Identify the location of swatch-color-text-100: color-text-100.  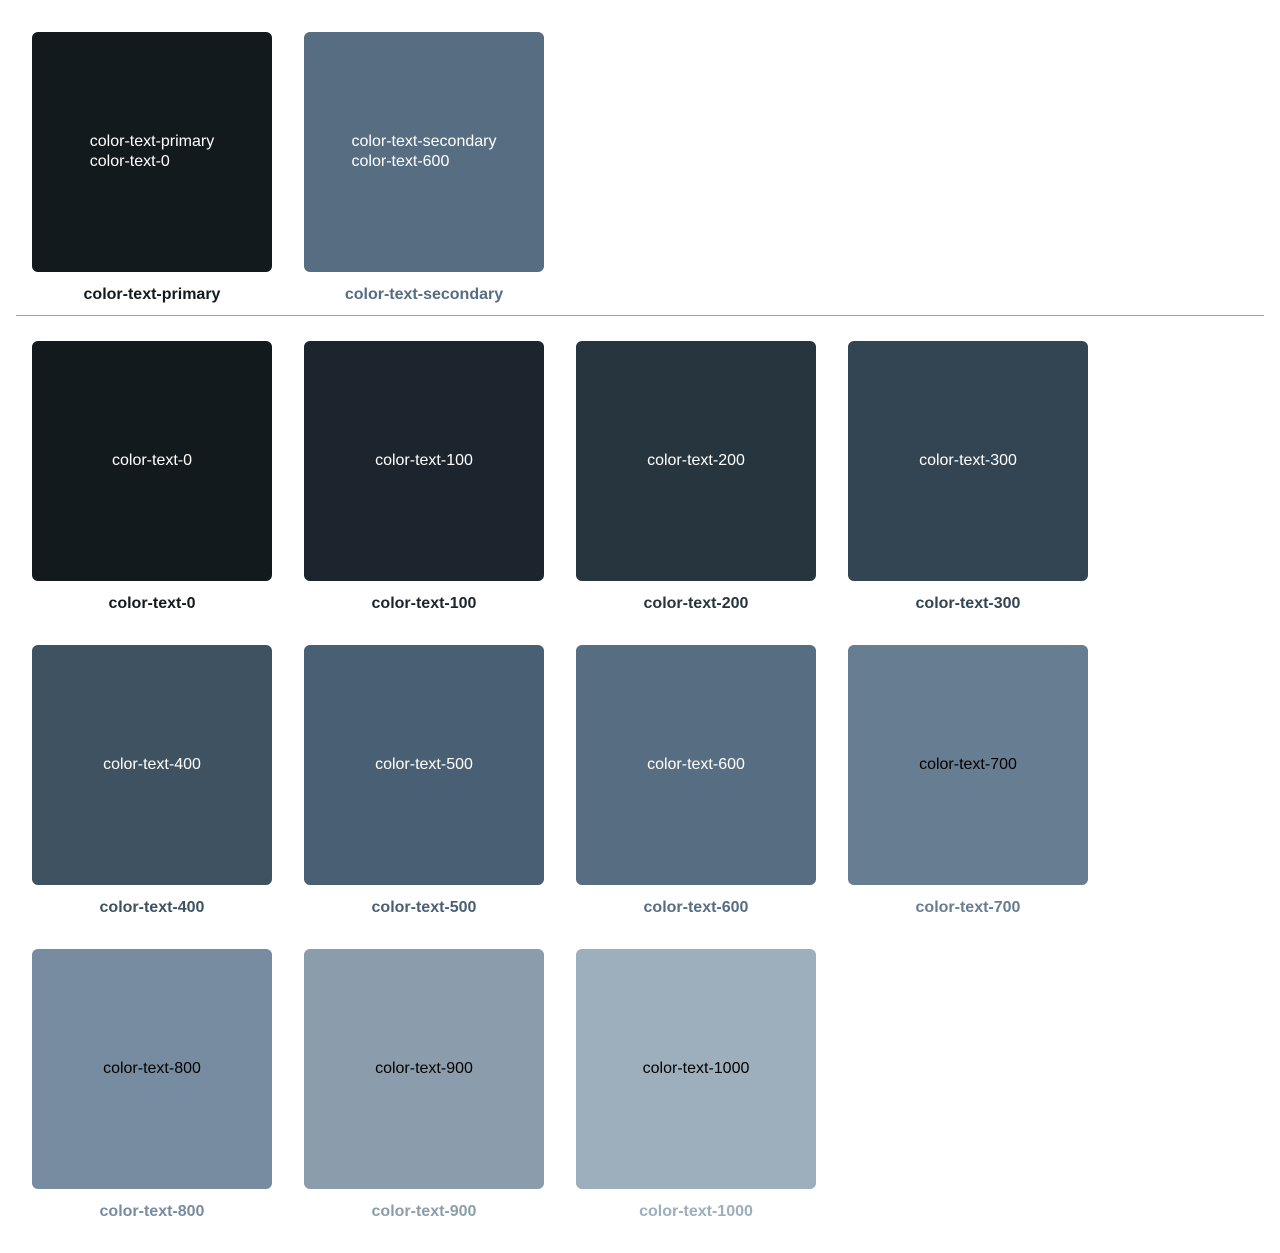
(424, 461).